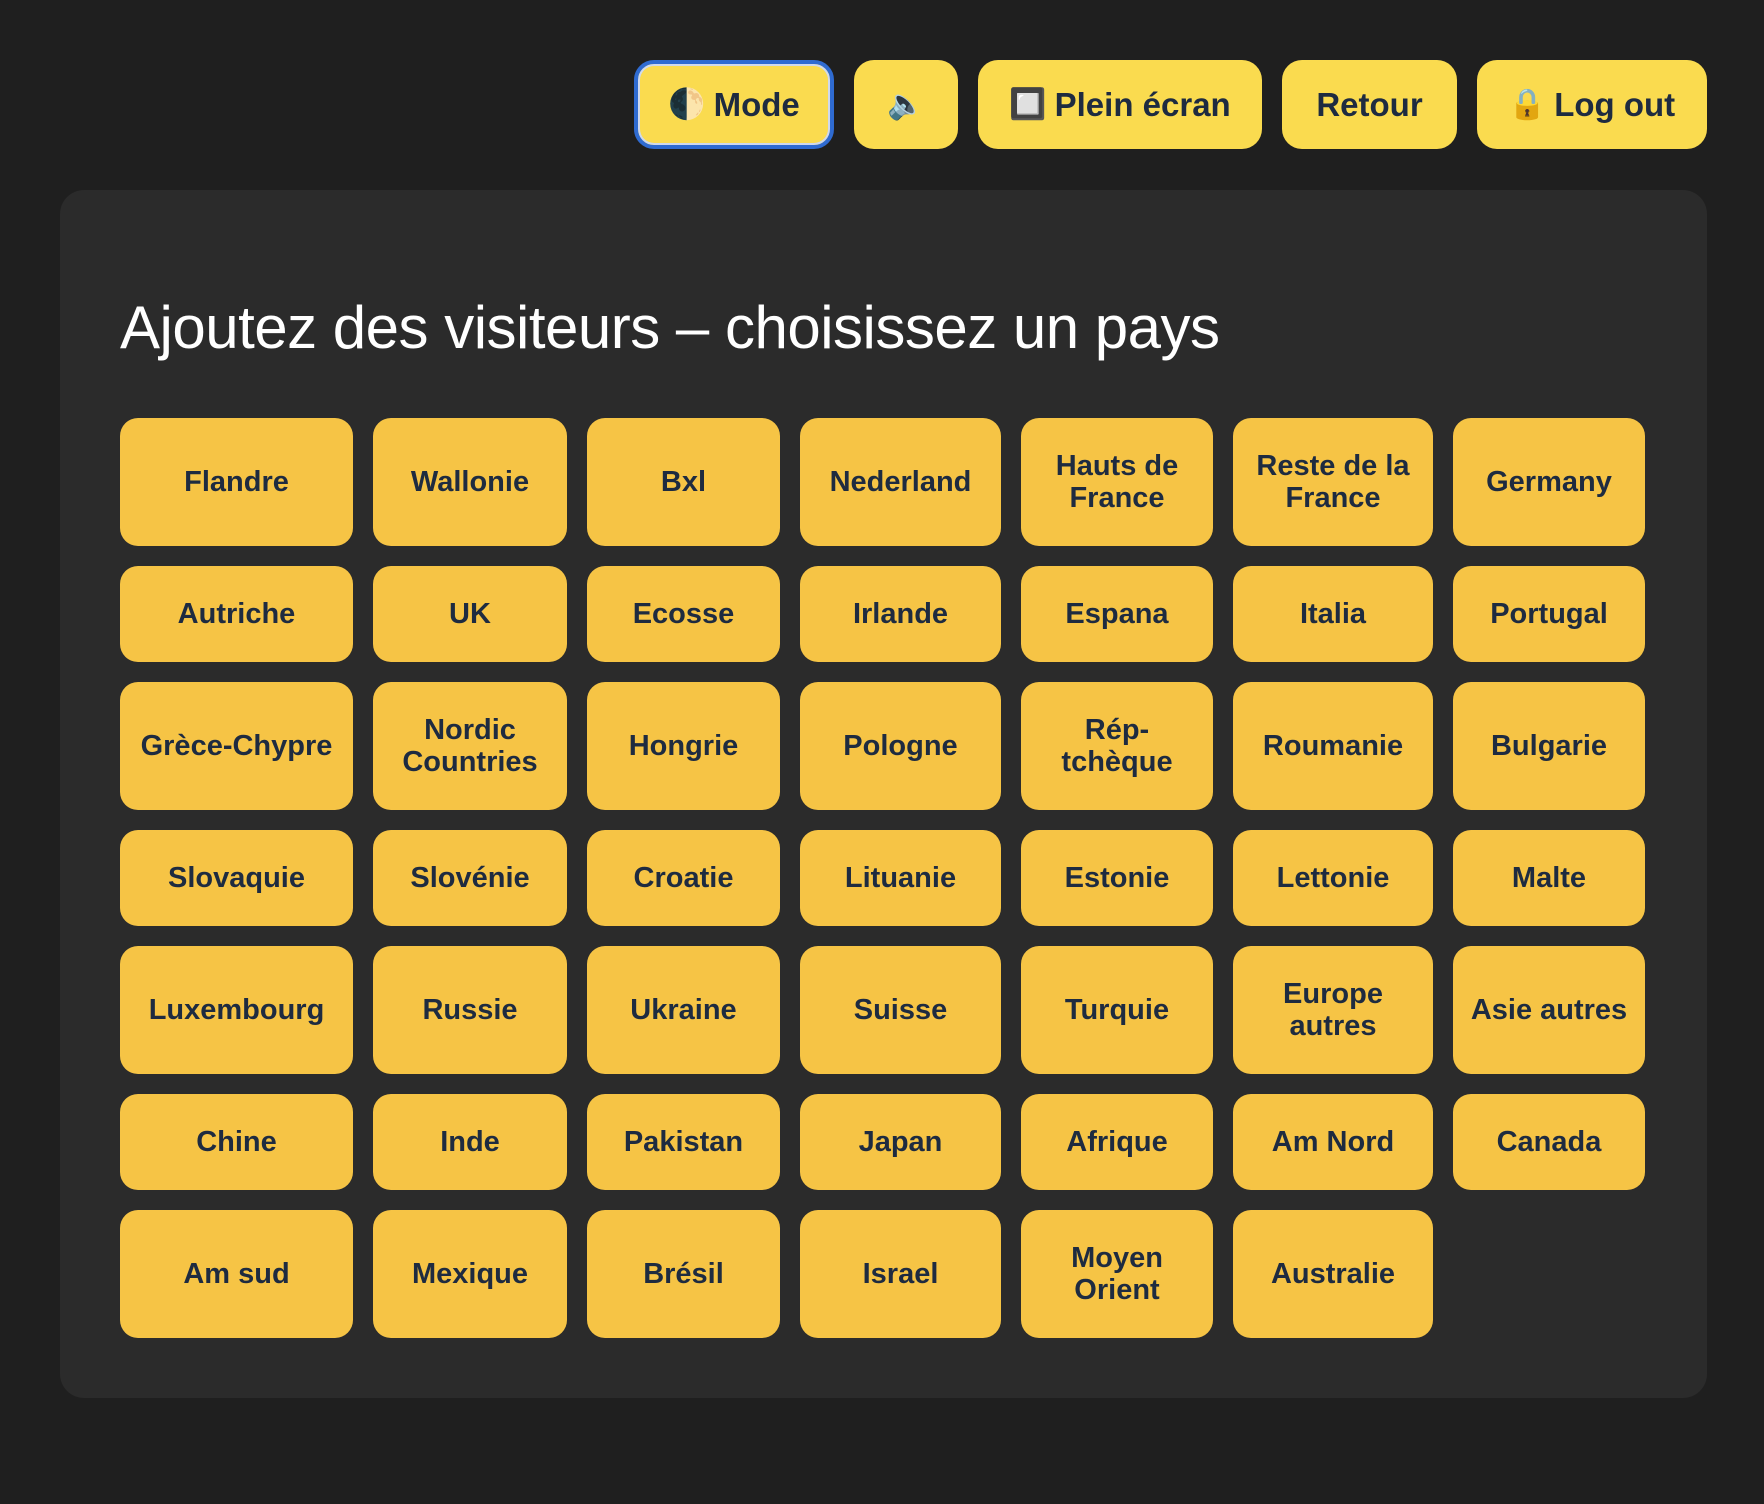 The width and height of the screenshot is (1764, 1504). What do you see at coordinates (236, 614) in the screenshot?
I see `country-button-autriche: Autriche` at bounding box center [236, 614].